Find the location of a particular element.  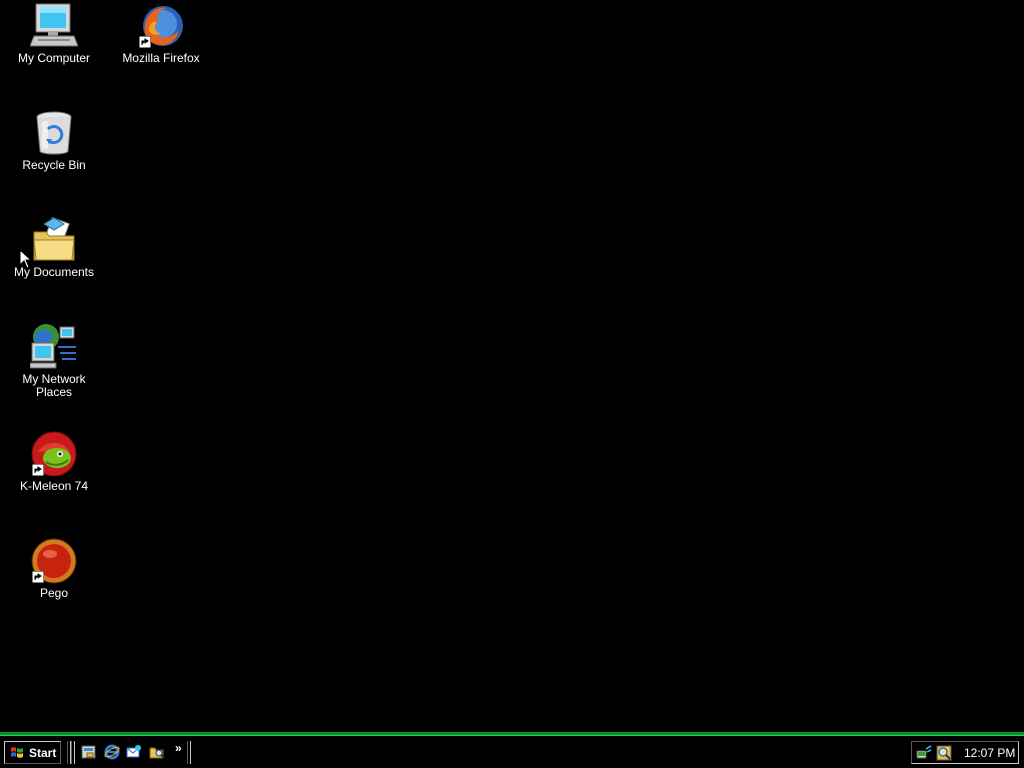

desktop-icon-my-documents: My Documents is located at coordinates (54, 247).